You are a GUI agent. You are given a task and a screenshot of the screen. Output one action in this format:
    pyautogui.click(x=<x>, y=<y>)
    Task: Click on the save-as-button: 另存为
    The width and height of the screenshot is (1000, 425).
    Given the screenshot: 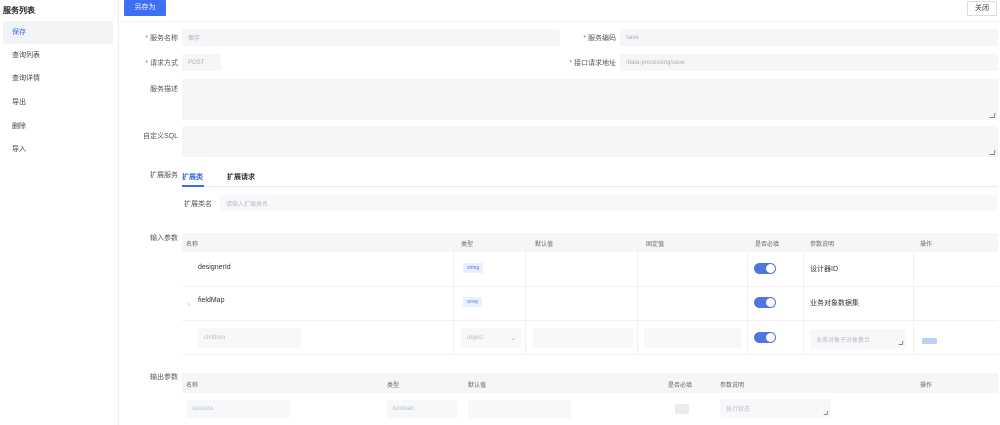 What is the action you would take?
    pyautogui.click(x=145, y=8)
    